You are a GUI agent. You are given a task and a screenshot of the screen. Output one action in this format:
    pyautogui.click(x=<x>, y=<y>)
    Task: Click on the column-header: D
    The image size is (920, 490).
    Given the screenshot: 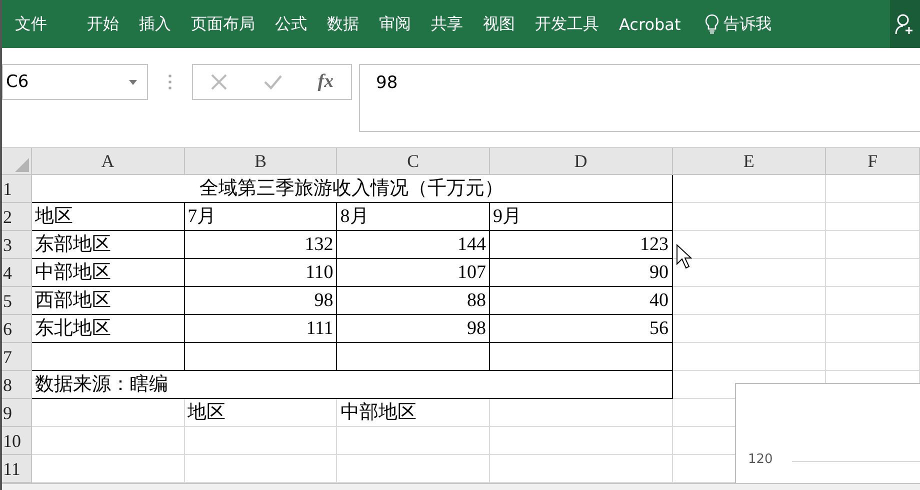 What is the action you would take?
    pyautogui.click(x=581, y=161)
    